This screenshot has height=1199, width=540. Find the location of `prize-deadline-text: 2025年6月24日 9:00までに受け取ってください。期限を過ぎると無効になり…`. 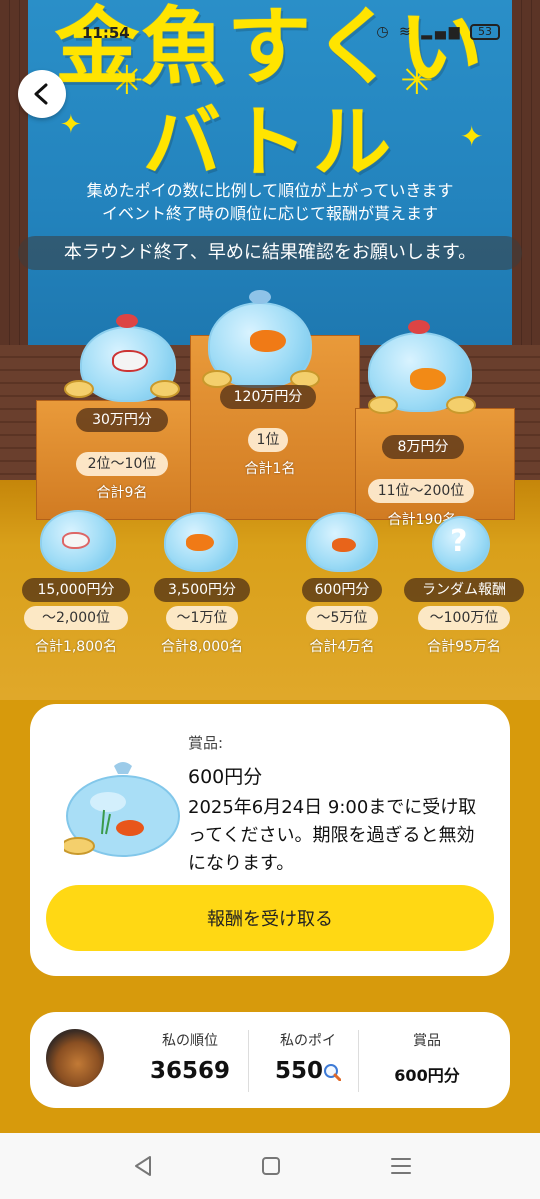

prize-deadline-text: 2025年6月24日 9:00までに受け取ってください。期限を過ぎると無効になり… is located at coordinates (332, 835).